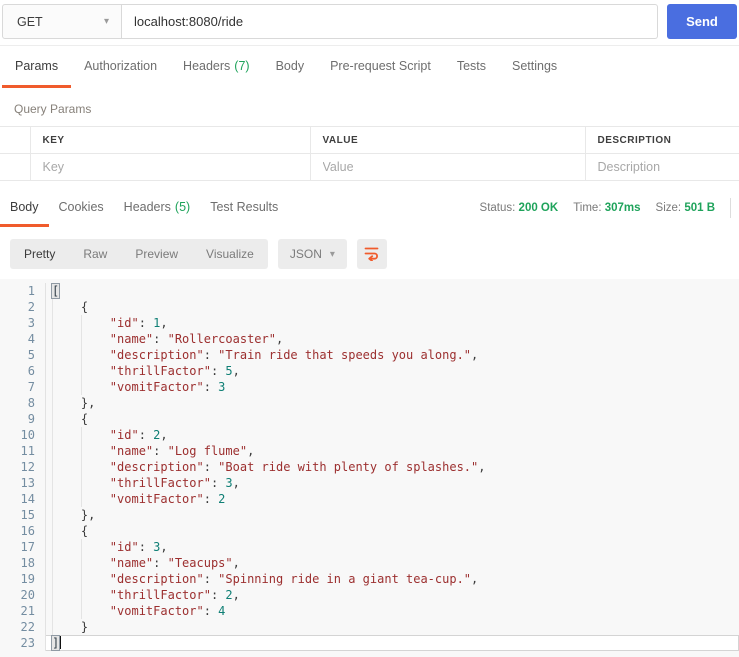 This screenshot has width=739, height=657. Describe the element at coordinates (216, 67) in the screenshot. I see `tab-headers: Headers (7)` at that location.